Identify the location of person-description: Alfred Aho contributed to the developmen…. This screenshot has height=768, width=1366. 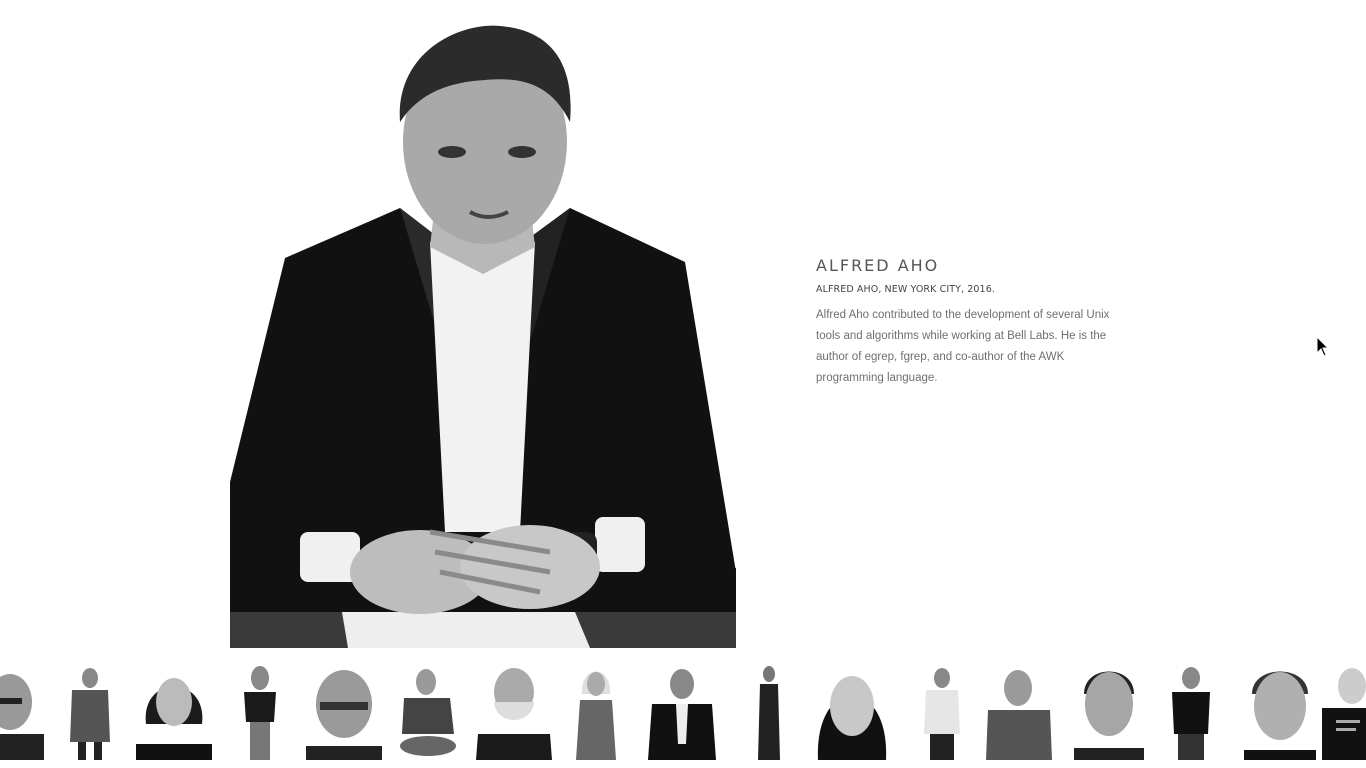
(963, 346).